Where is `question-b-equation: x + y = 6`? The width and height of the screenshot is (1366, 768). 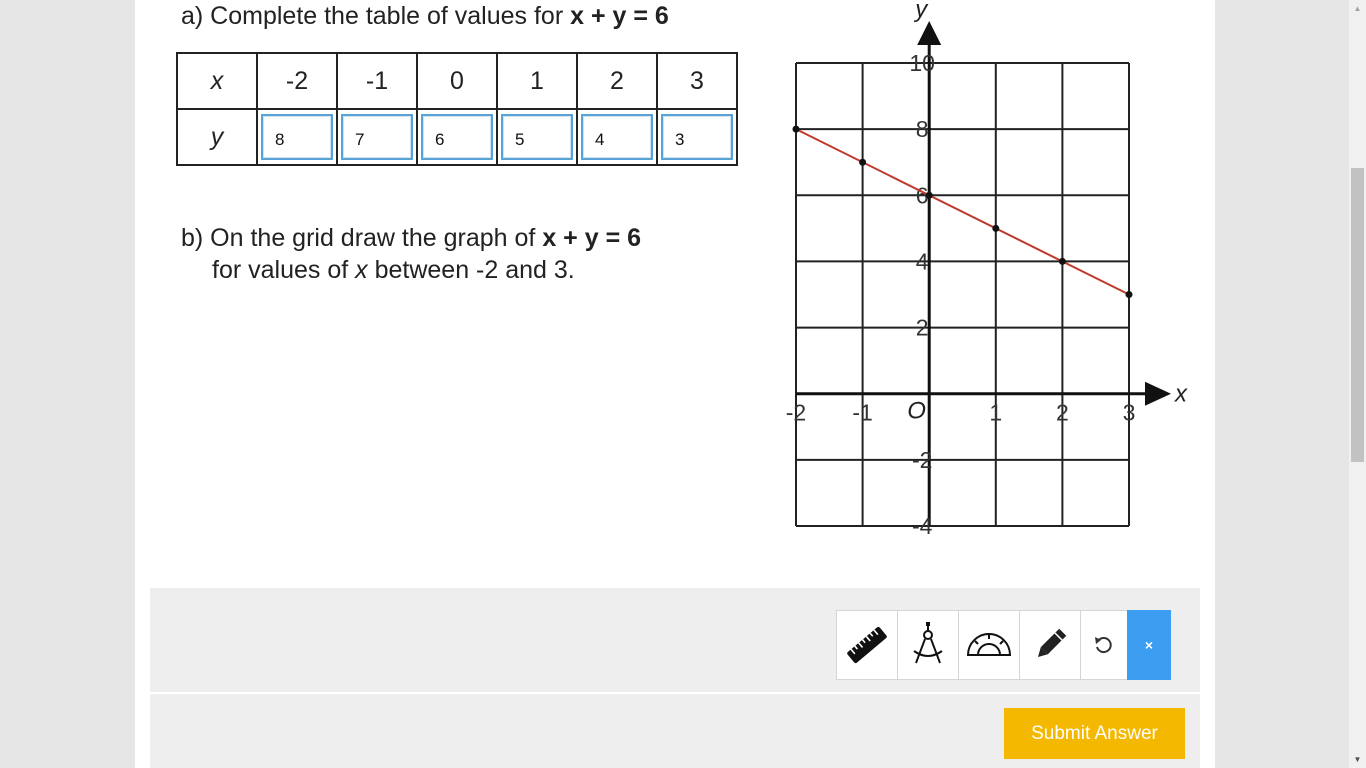
question-b-equation: x + y = 6 is located at coordinates (592, 238).